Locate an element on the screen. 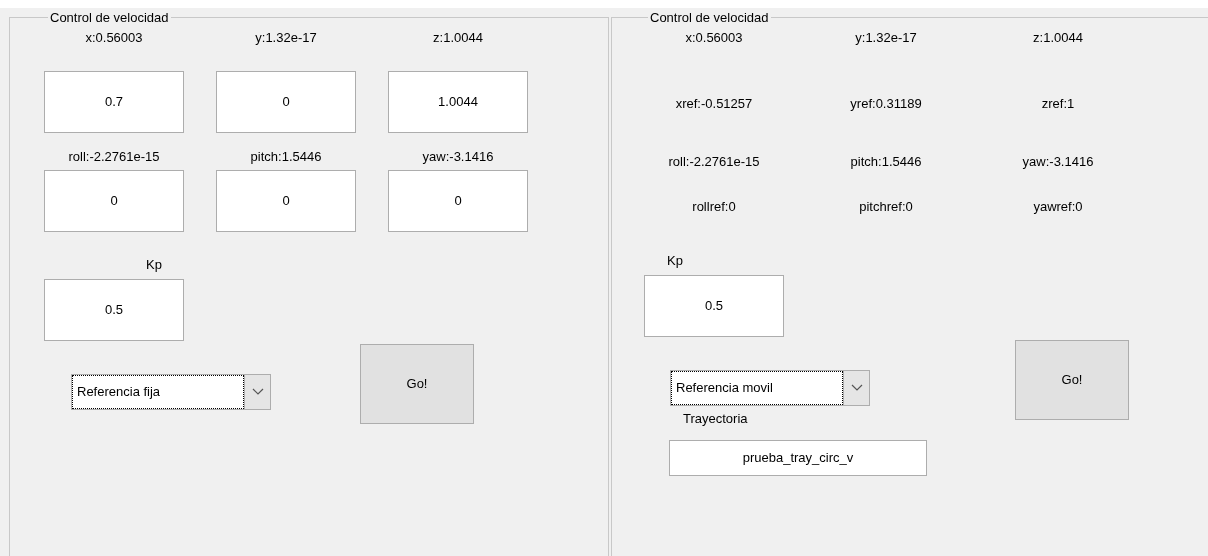 The width and height of the screenshot is (1208, 556). value-label: y:1.32e-17 is located at coordinates (286, 37).